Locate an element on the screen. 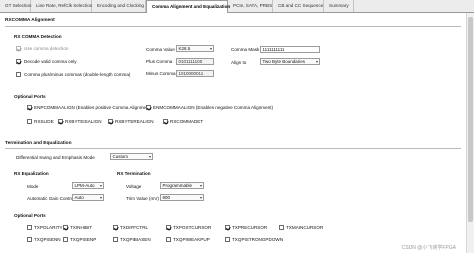 The width and height of the screenshot is (474, 253). trim-value-text: 800 is located at coordinates (166, 197).